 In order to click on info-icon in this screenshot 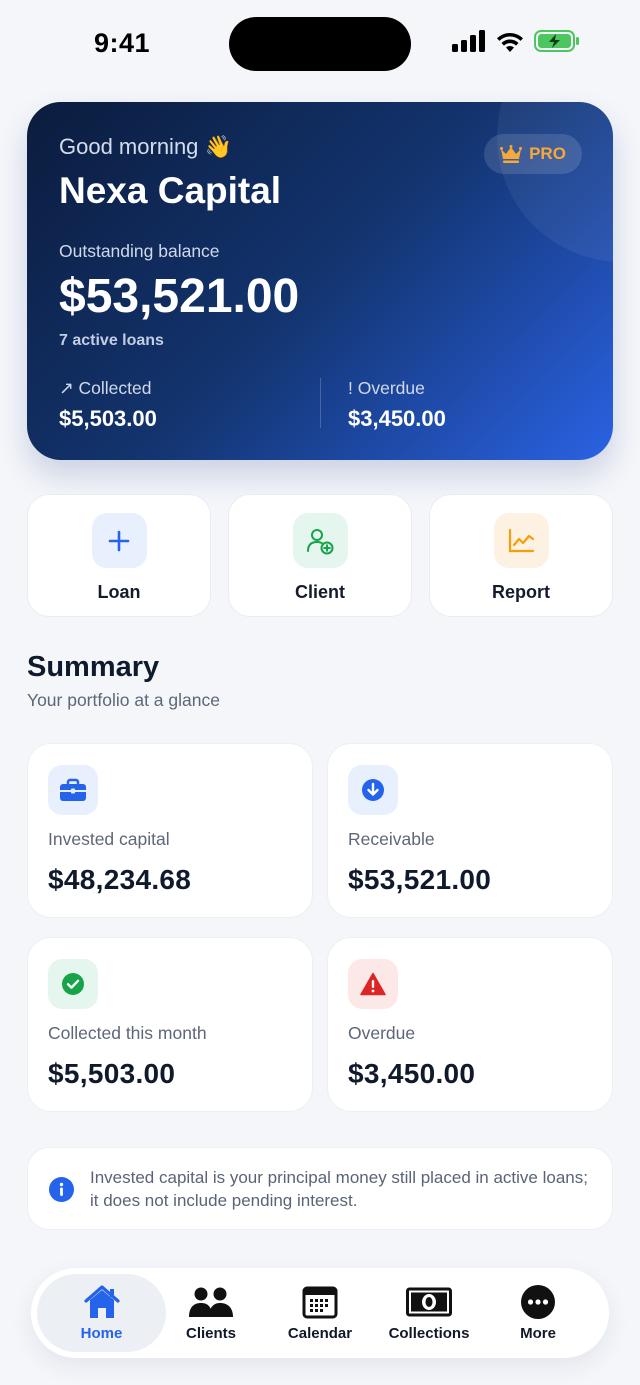, I will do `click(61, 1189)`.